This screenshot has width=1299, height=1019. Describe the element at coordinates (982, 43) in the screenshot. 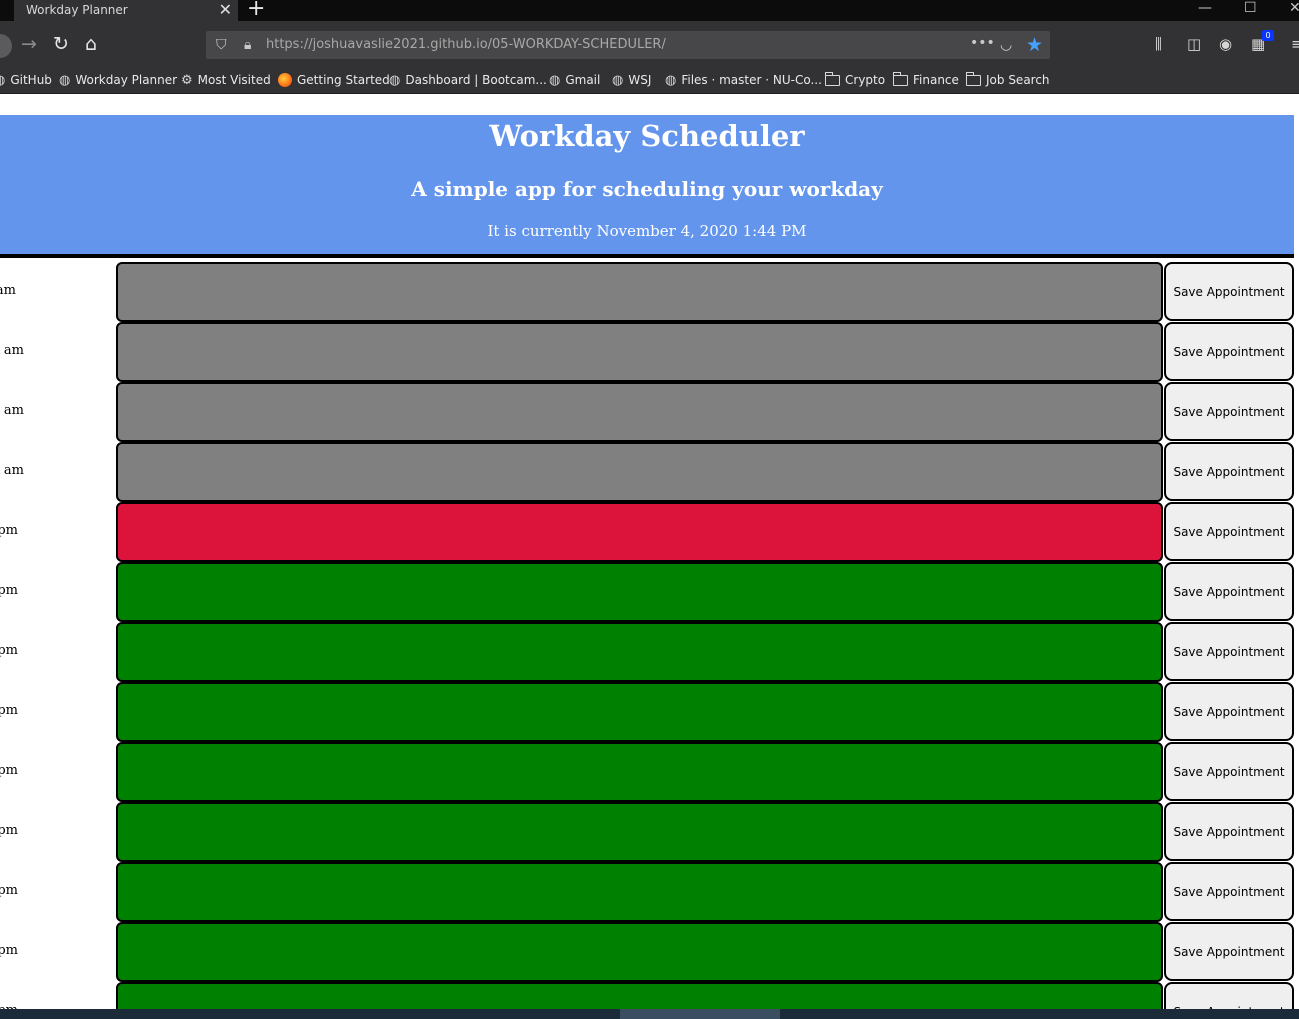

I see `page-actions-icon: •••` at that location.